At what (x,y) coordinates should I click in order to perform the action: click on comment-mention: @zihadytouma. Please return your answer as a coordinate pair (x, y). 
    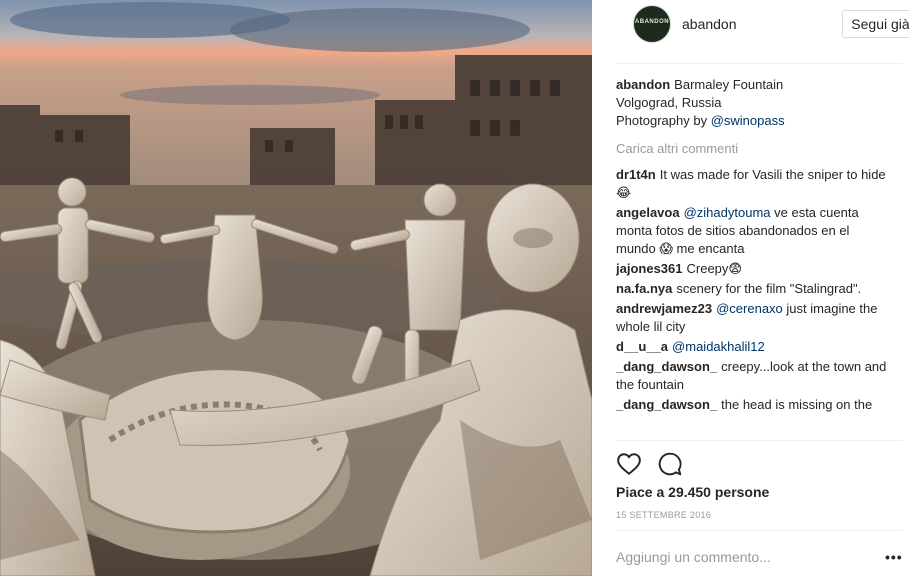
    Looking at the image, I should click on (727, 212).